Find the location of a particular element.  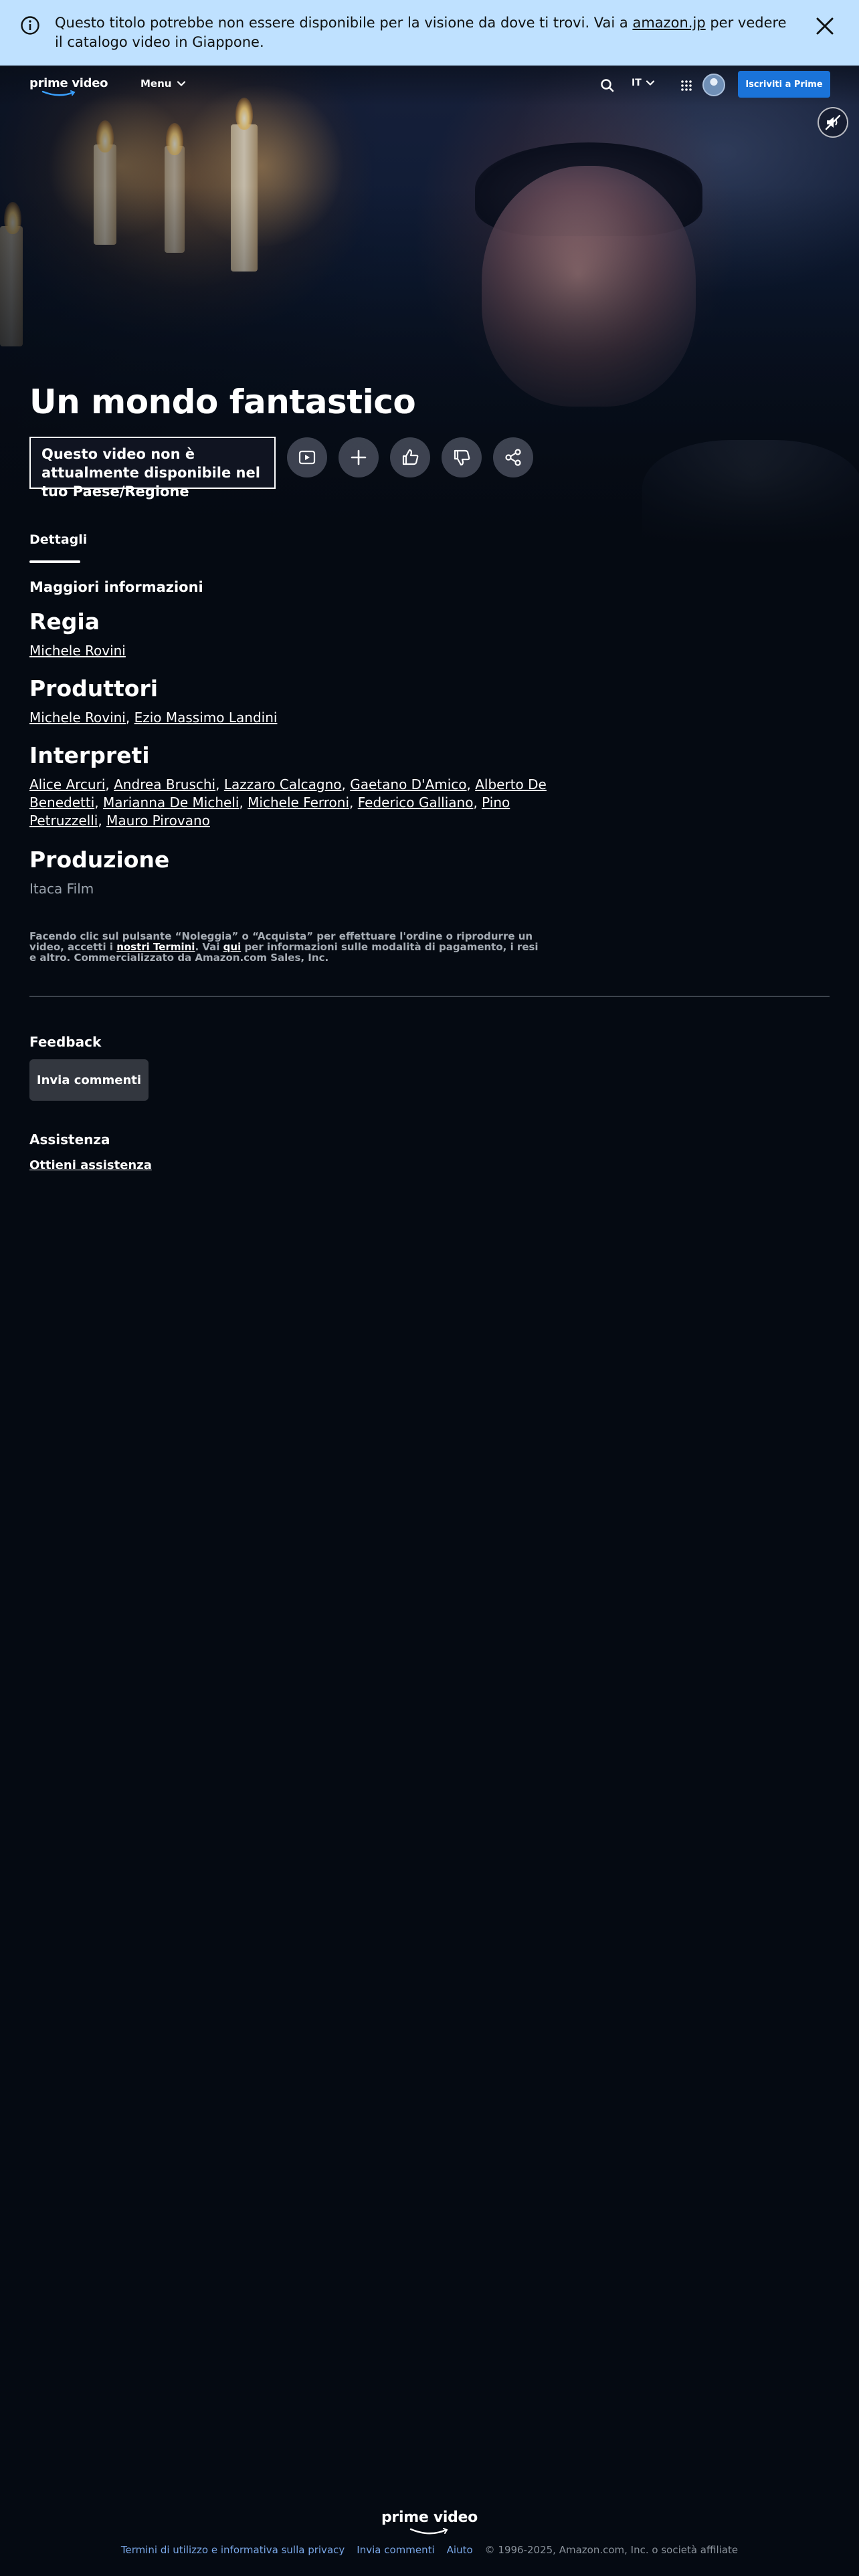

producer-link: Ezio Massimo Landini is located at coordinates (206, 718).